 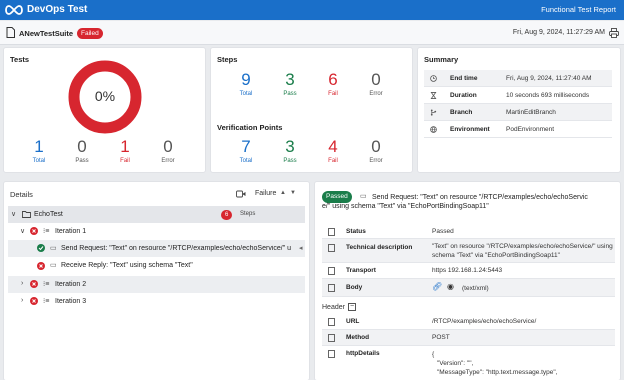 What do you see at coordinates (433, 78) in the screenshot?
I see `clock-icon` at bounding box center [433, 78].